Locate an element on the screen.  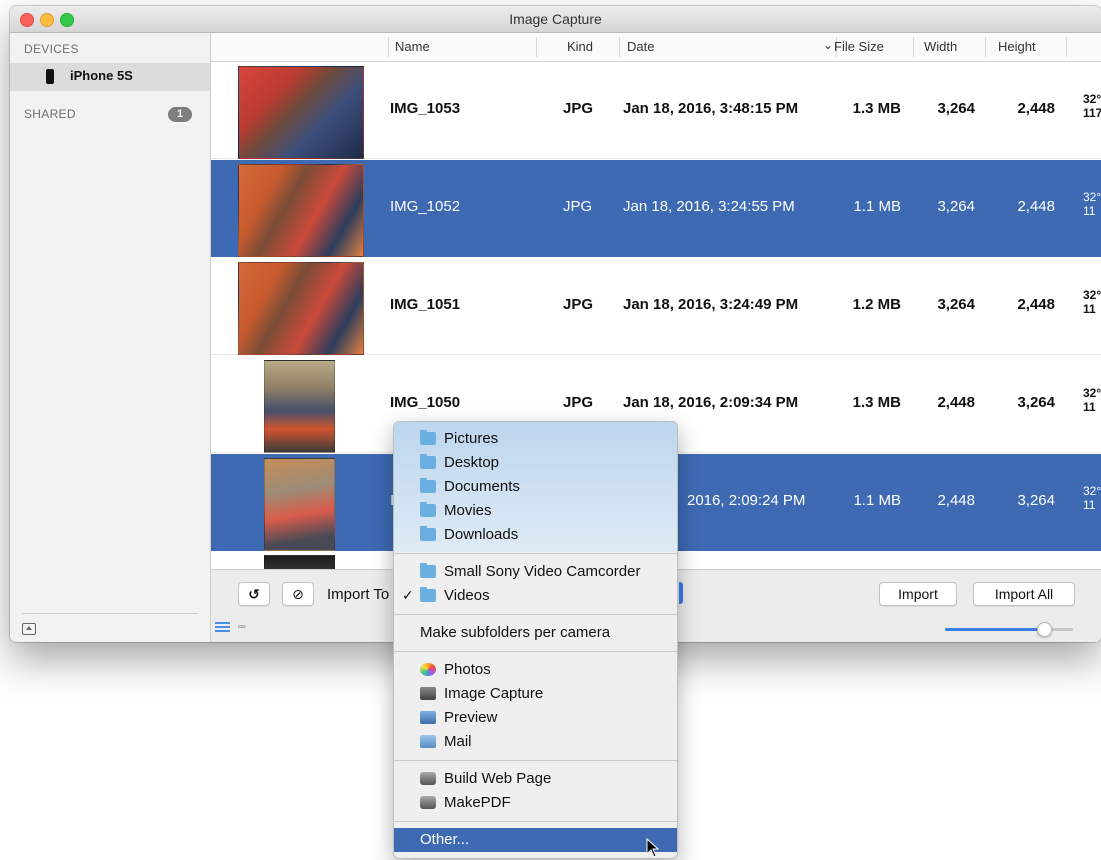
menu-item-movies: Movies is located at coordinates (535, 511).